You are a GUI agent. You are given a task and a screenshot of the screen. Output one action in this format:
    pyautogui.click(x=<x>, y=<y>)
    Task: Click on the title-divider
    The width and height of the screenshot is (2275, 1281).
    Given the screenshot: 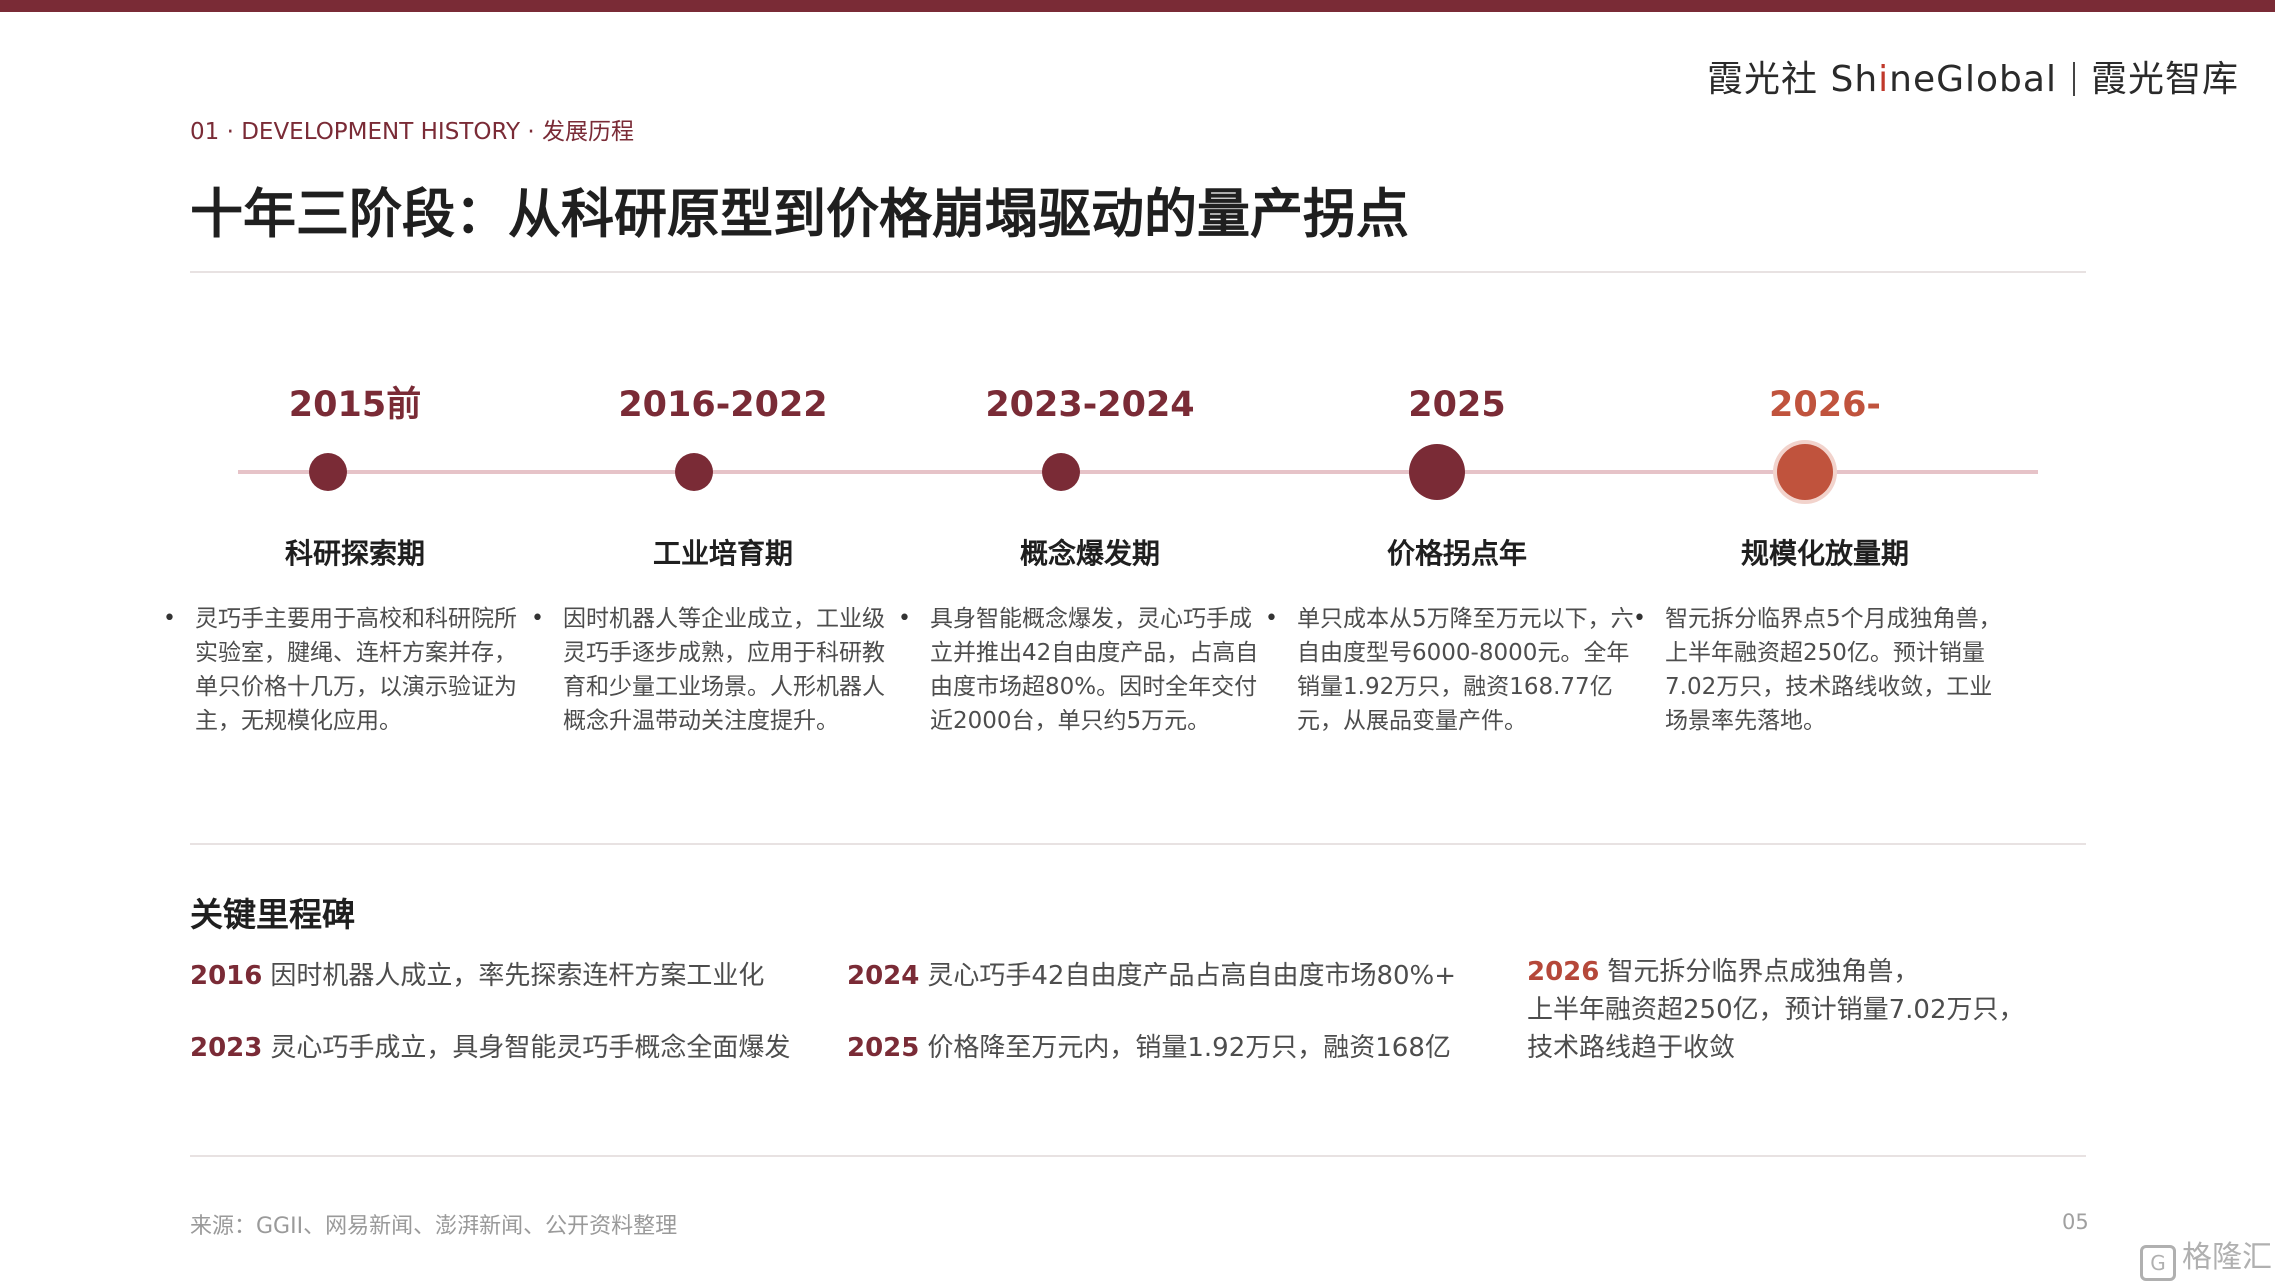 What is the action you would take?
    pyautogui.click(x=1138, y=272)
    